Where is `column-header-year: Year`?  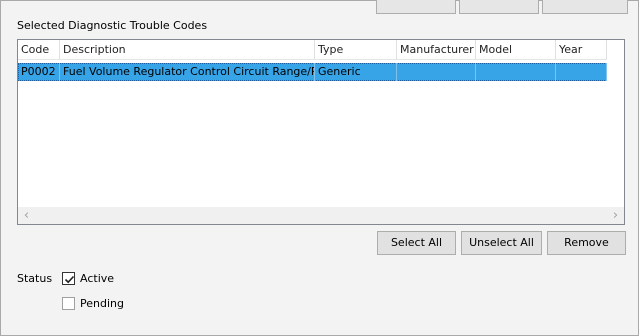
column-header-year: Year is located at coordinates (581, 49).